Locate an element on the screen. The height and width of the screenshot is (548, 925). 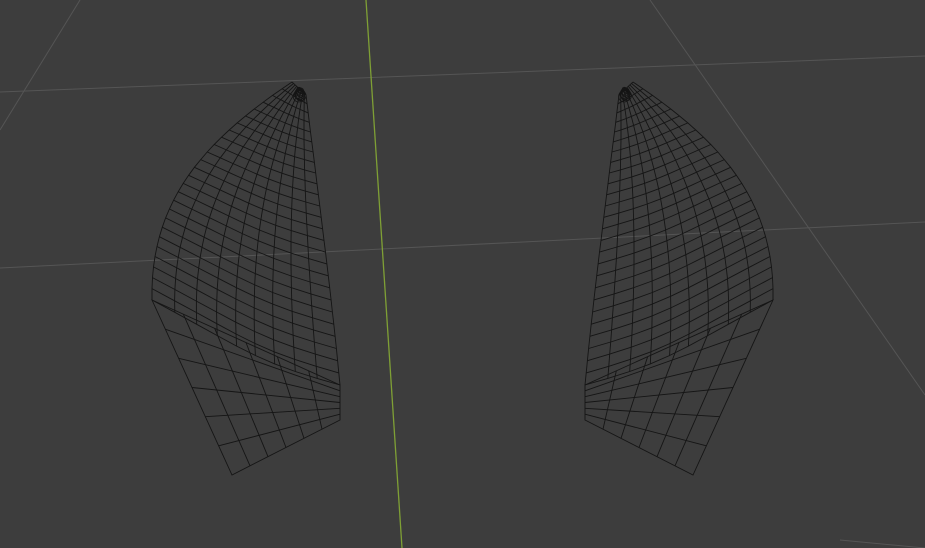
horn-right is located at coordinates (679, 278).